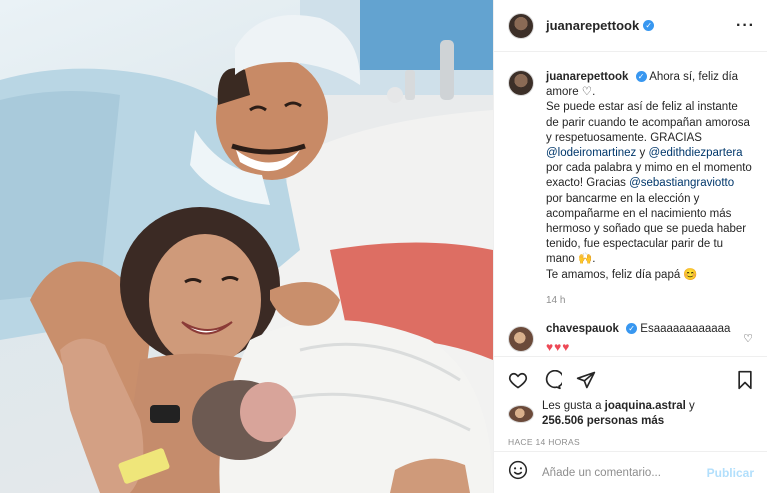 This screenshot has height=493, width=767. What do you see at coordinates (573, 406) in the screenshot?
I see `likes-prefix: Les gusta a` at bounding box center [573, 406].